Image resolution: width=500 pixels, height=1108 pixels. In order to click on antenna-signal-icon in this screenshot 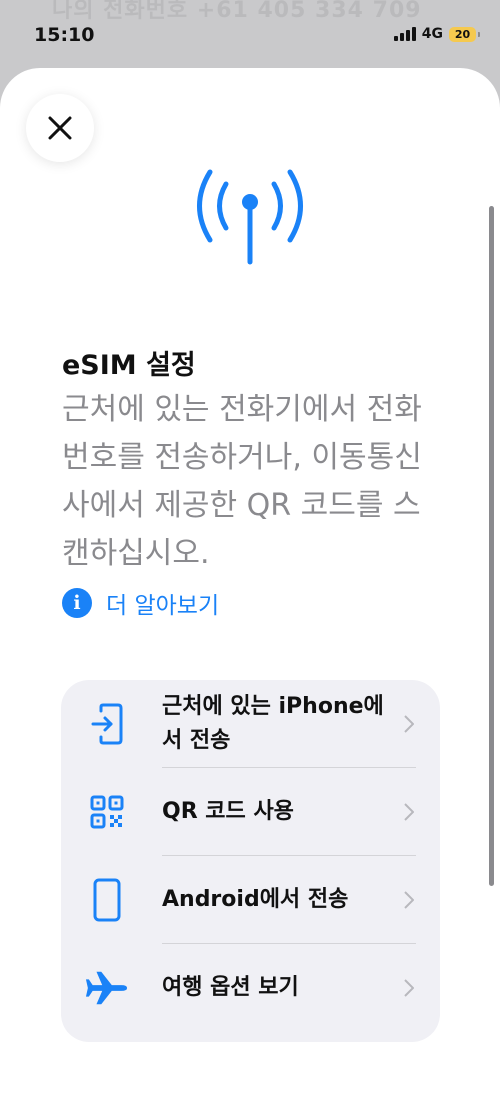, I will do `click(250, 217)`.